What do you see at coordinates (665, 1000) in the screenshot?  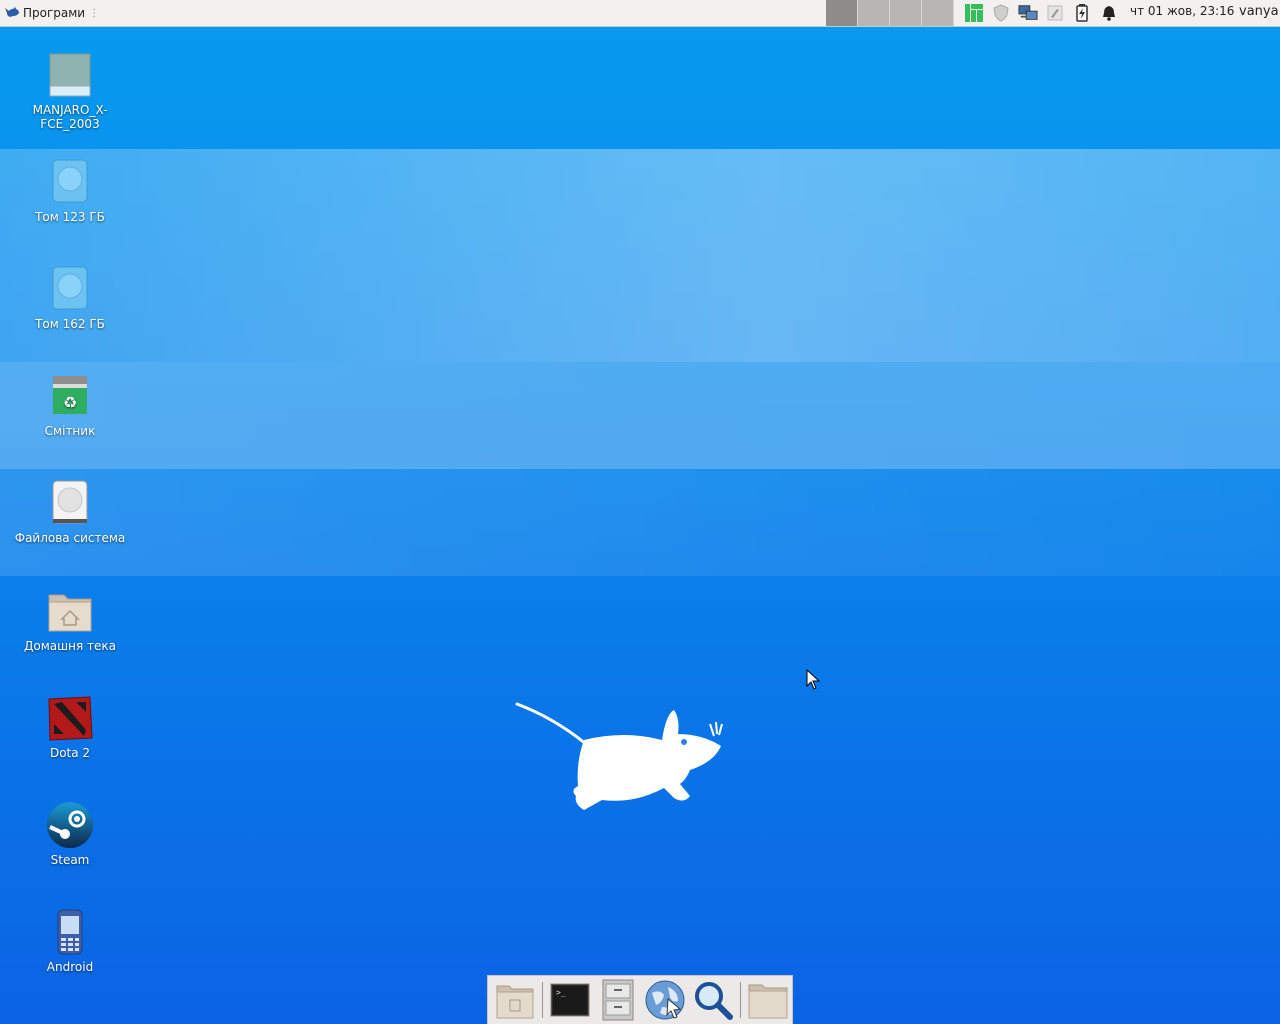 I see `web-browser-icon` at bounding box center [665, 1000].